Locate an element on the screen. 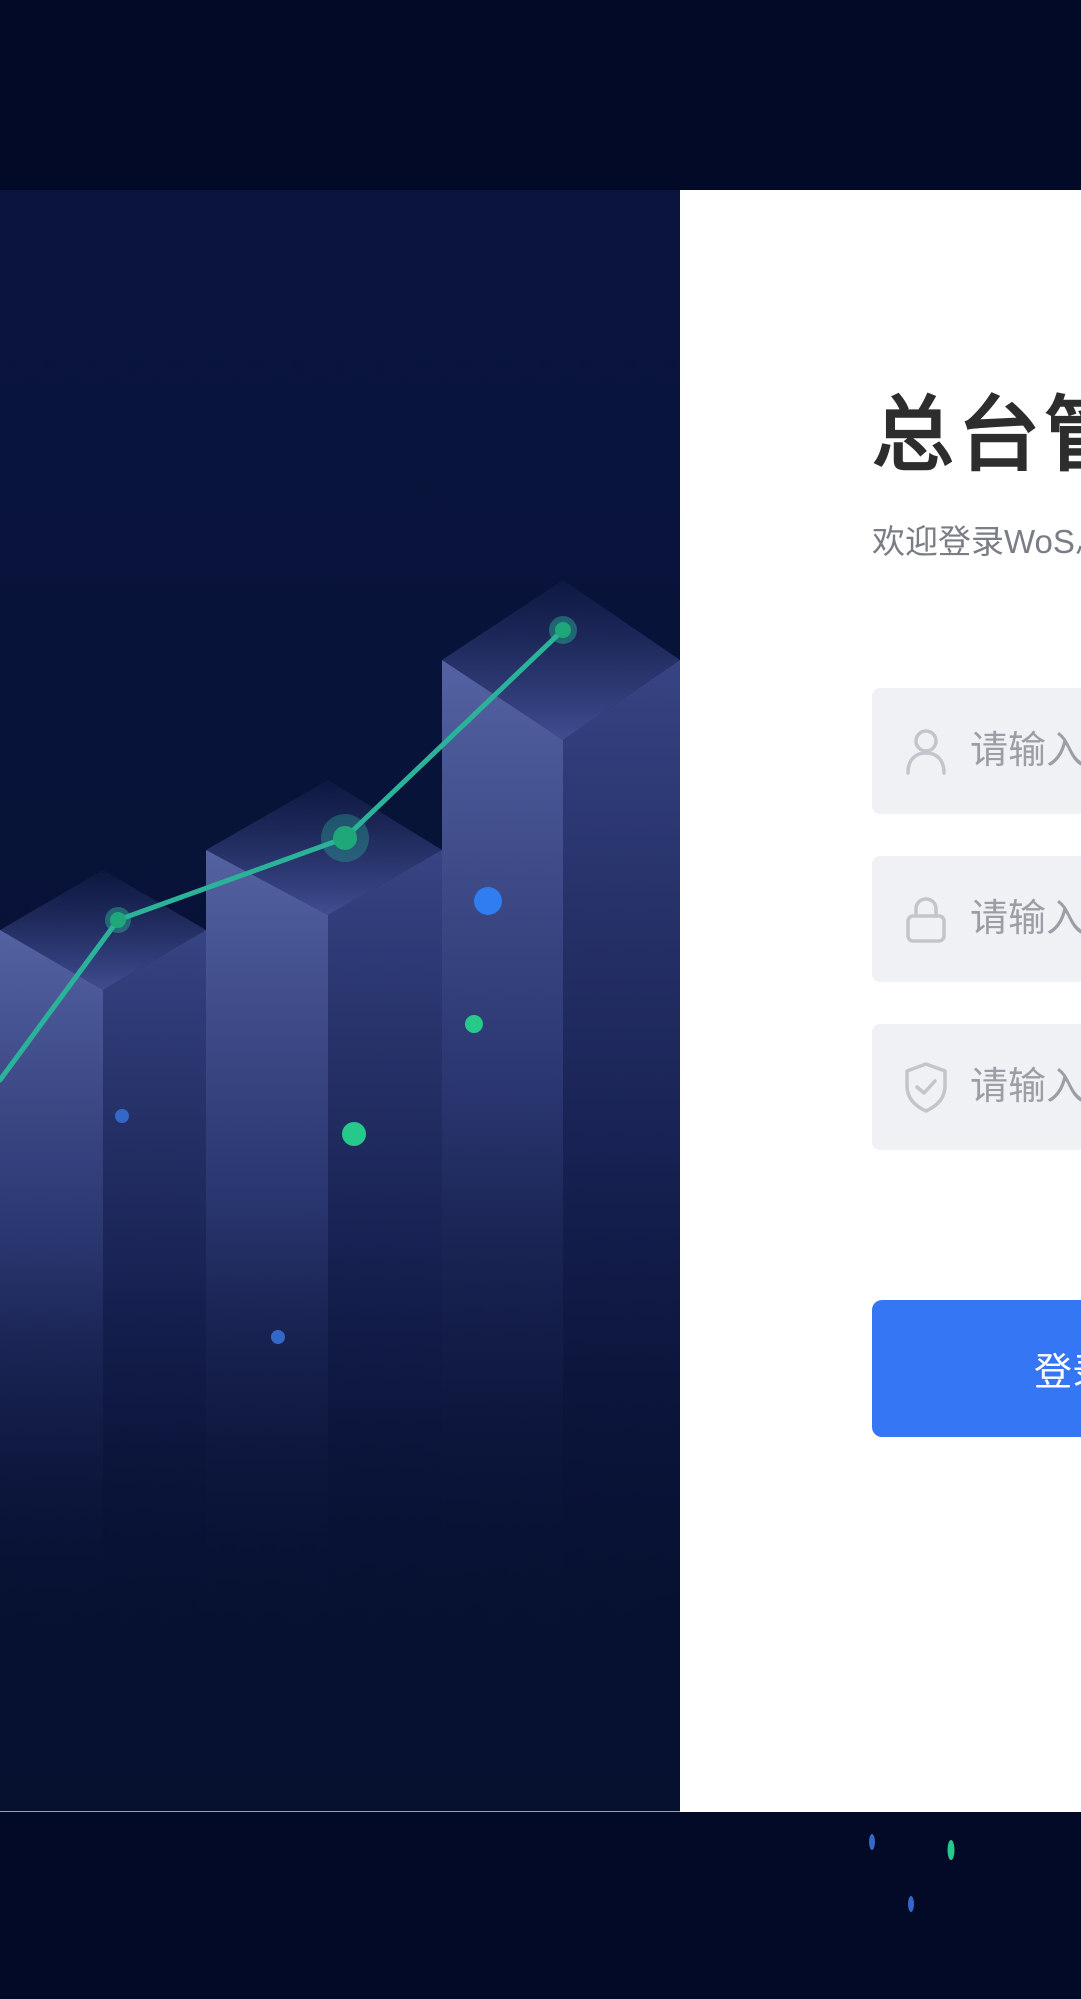 This screenshot has width=1081, height=1999. password-field is located at coordinates (976, 919).